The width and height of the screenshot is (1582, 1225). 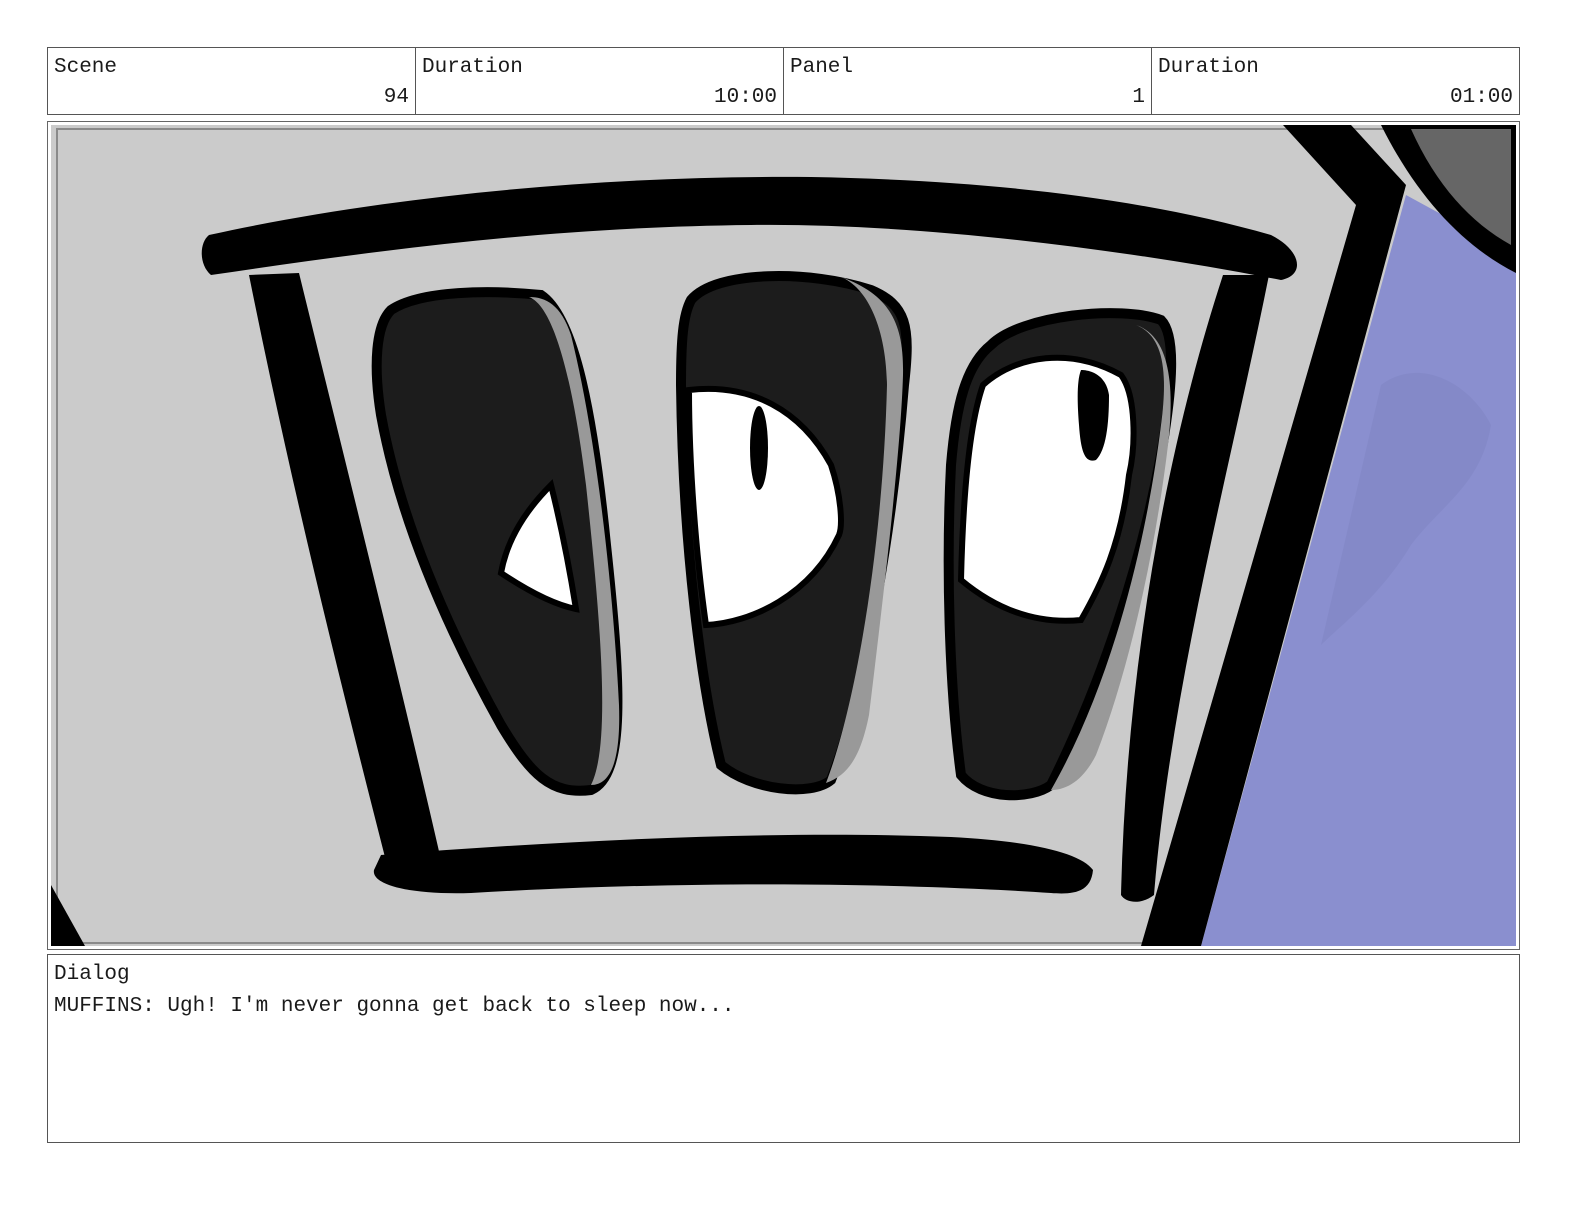 What do you see at coordinates (822, 67) in the screenshot?
I see `panel-label: Panel` at bounding box center [822, 67].